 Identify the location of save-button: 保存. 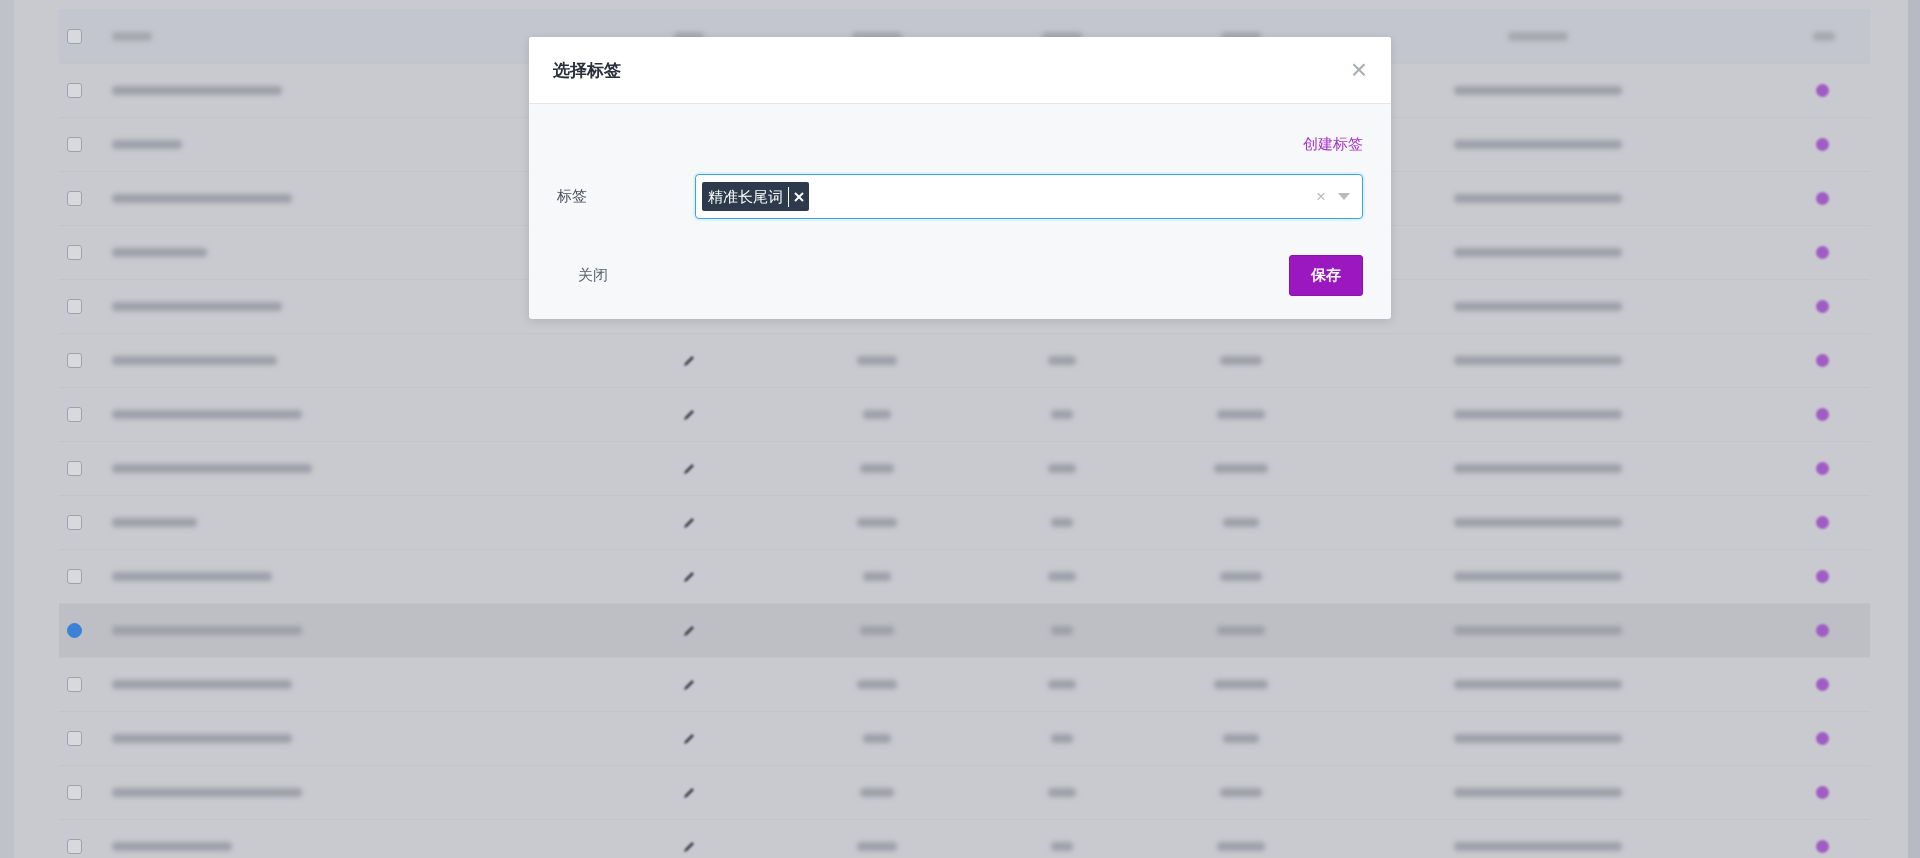
(1326, 275).